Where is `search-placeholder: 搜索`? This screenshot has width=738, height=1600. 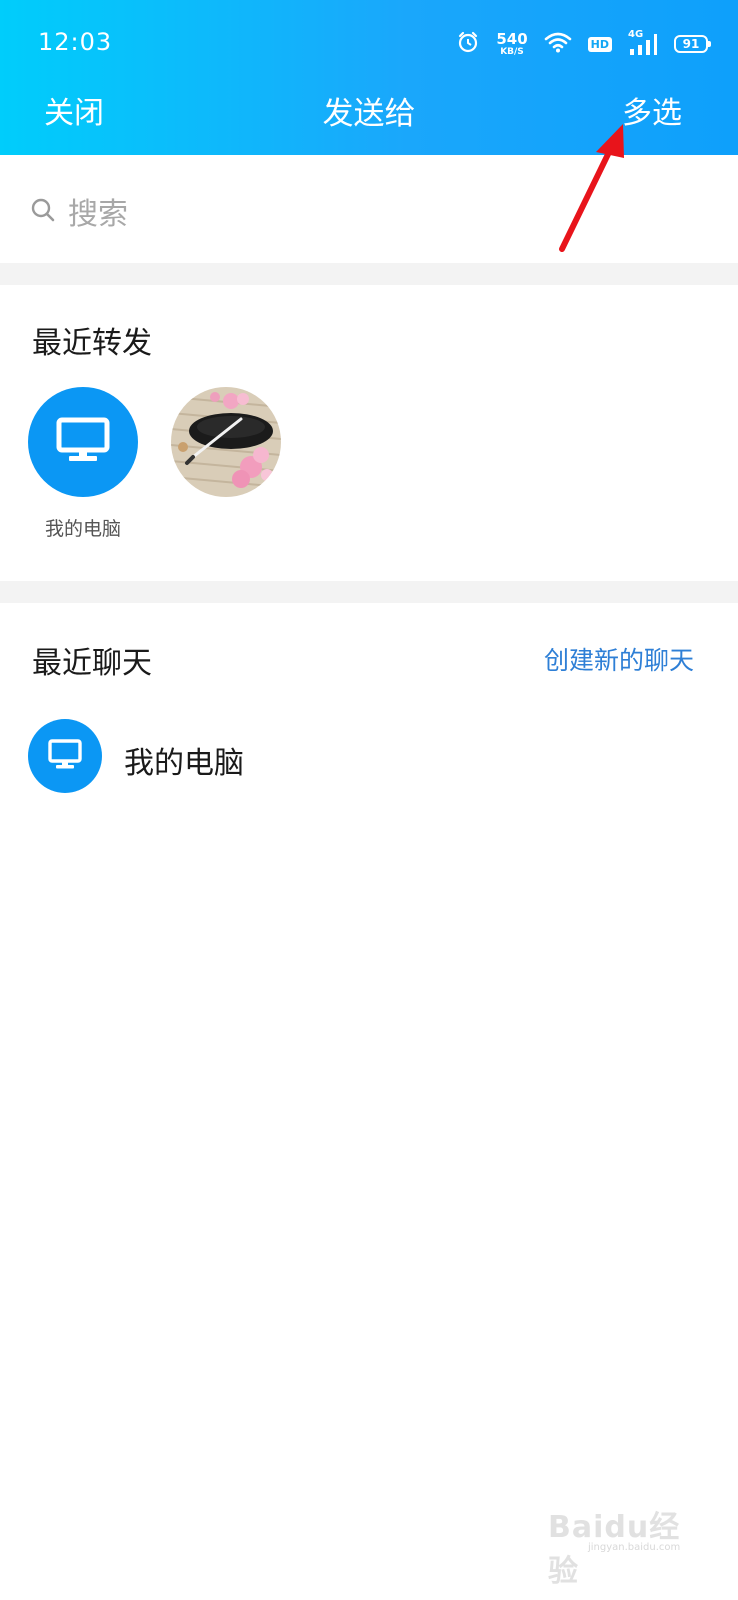
search-placeholder: 搜索 is located at coordinates (98, 214).